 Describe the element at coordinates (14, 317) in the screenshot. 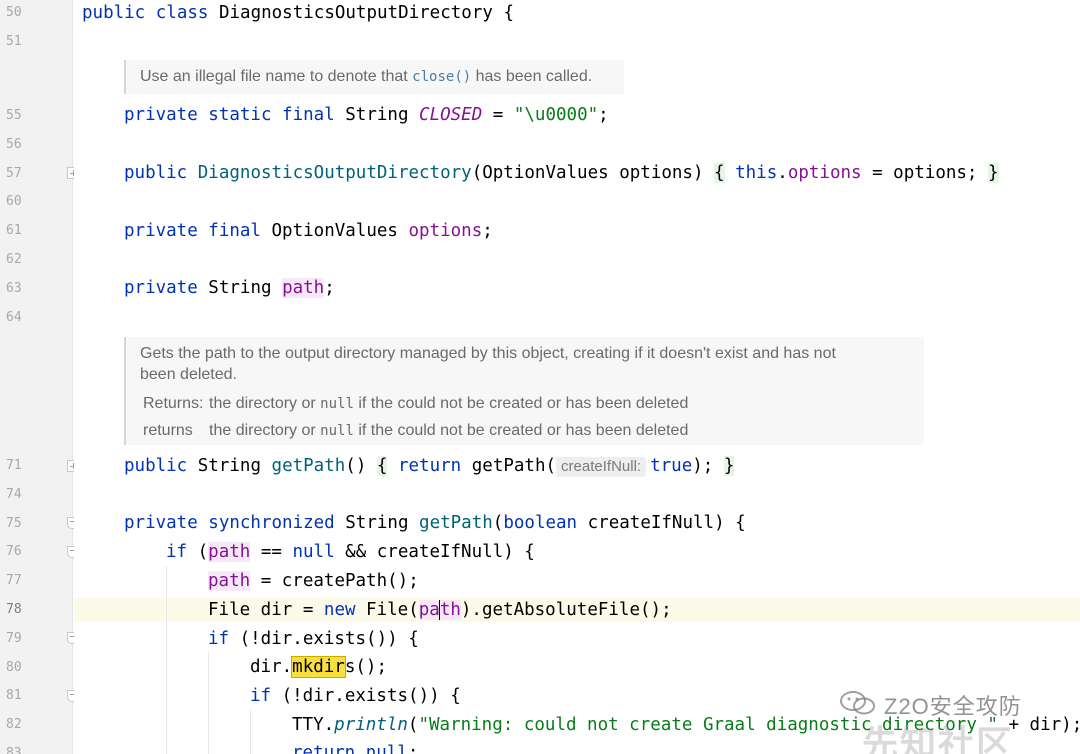

I see `line-number: 64` at that location.